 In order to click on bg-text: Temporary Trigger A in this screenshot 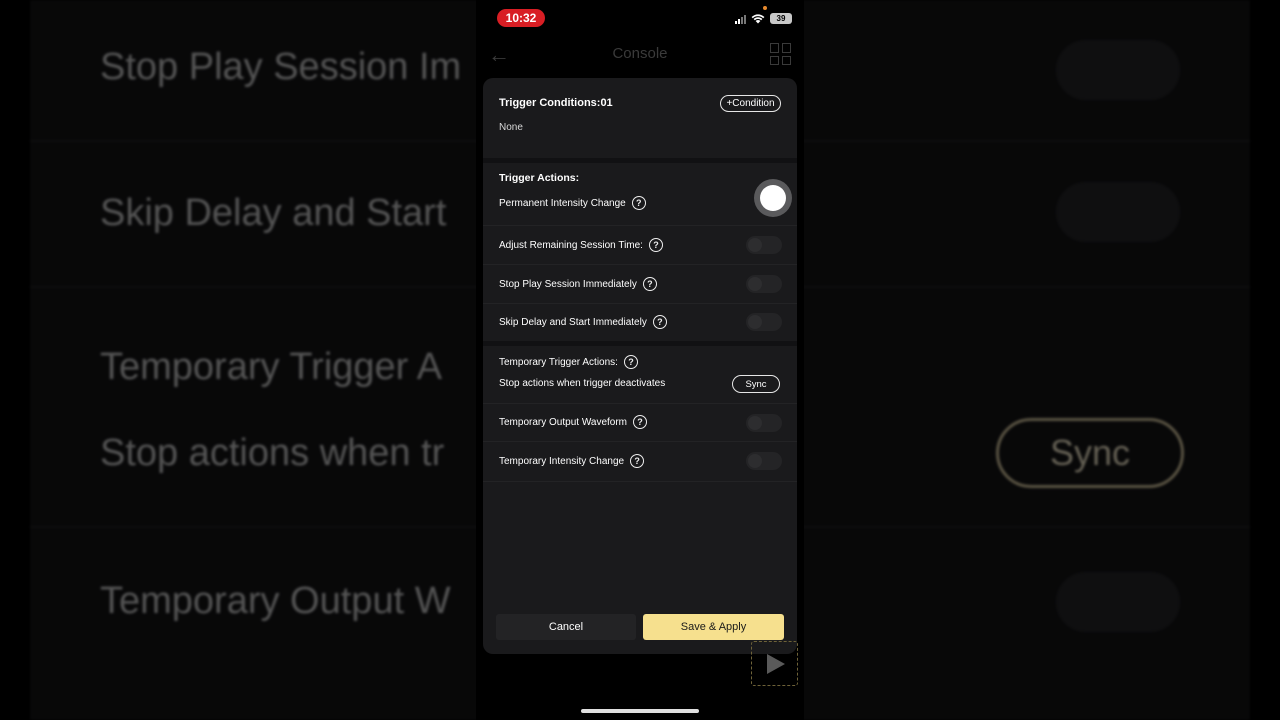, I will do `click(271, 367)`.